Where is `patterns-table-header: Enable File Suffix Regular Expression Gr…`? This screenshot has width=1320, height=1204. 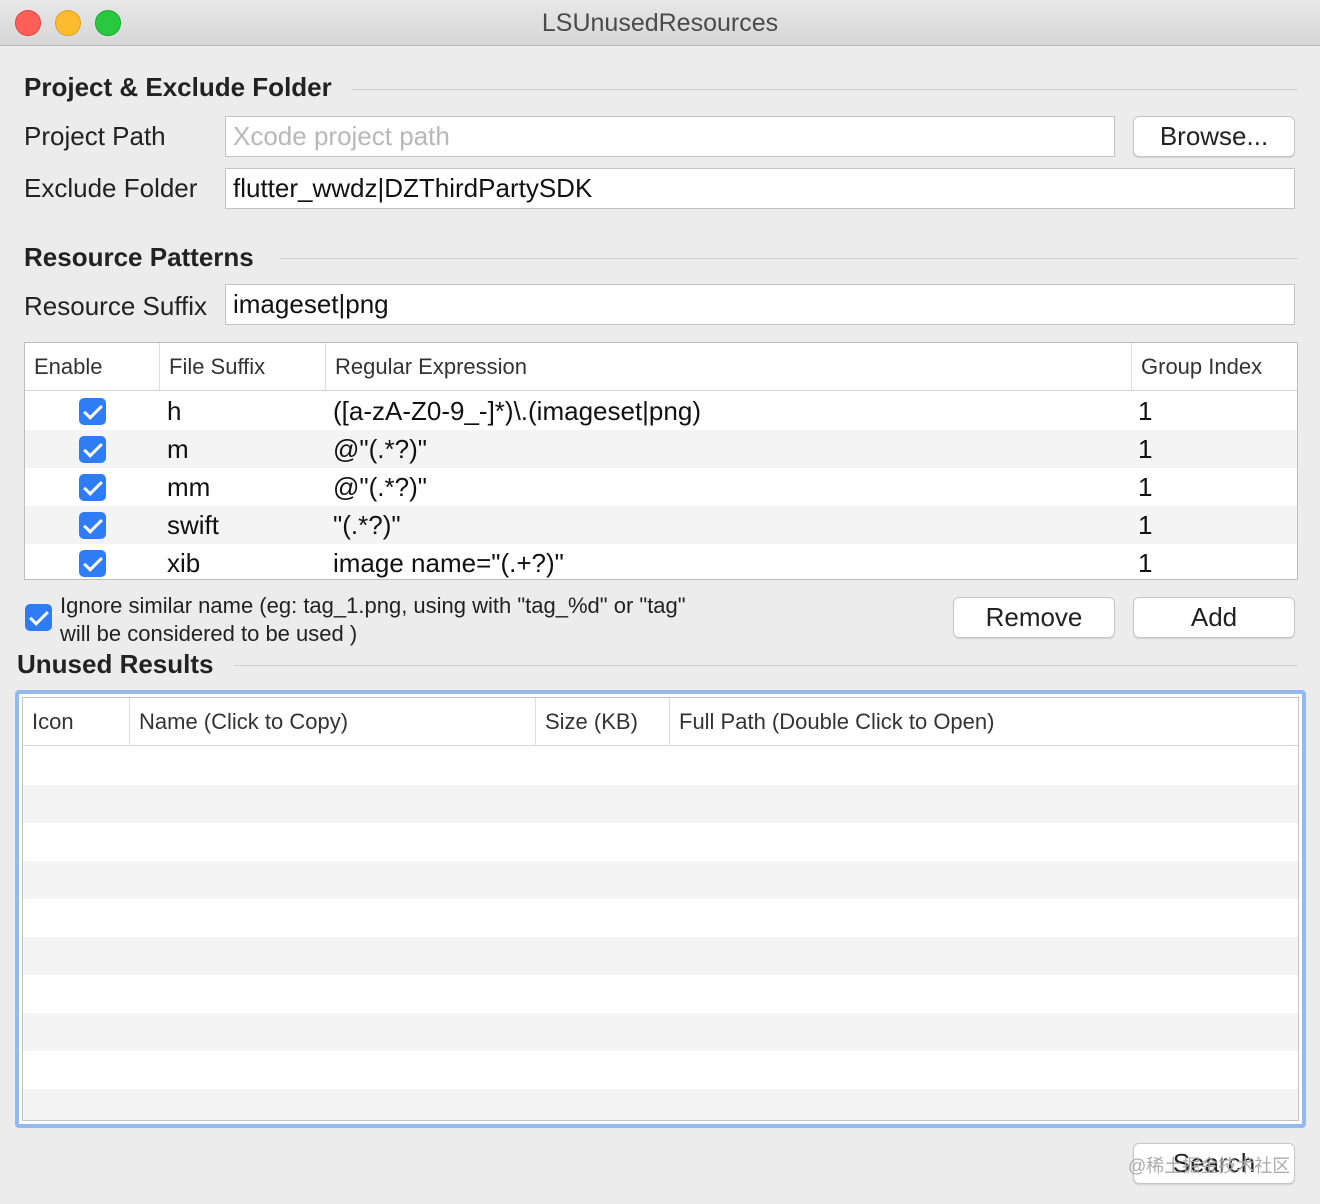
patterns-table-header: Enable File Suffix Regular Expression Gr… is located at coordinates (661, 367).